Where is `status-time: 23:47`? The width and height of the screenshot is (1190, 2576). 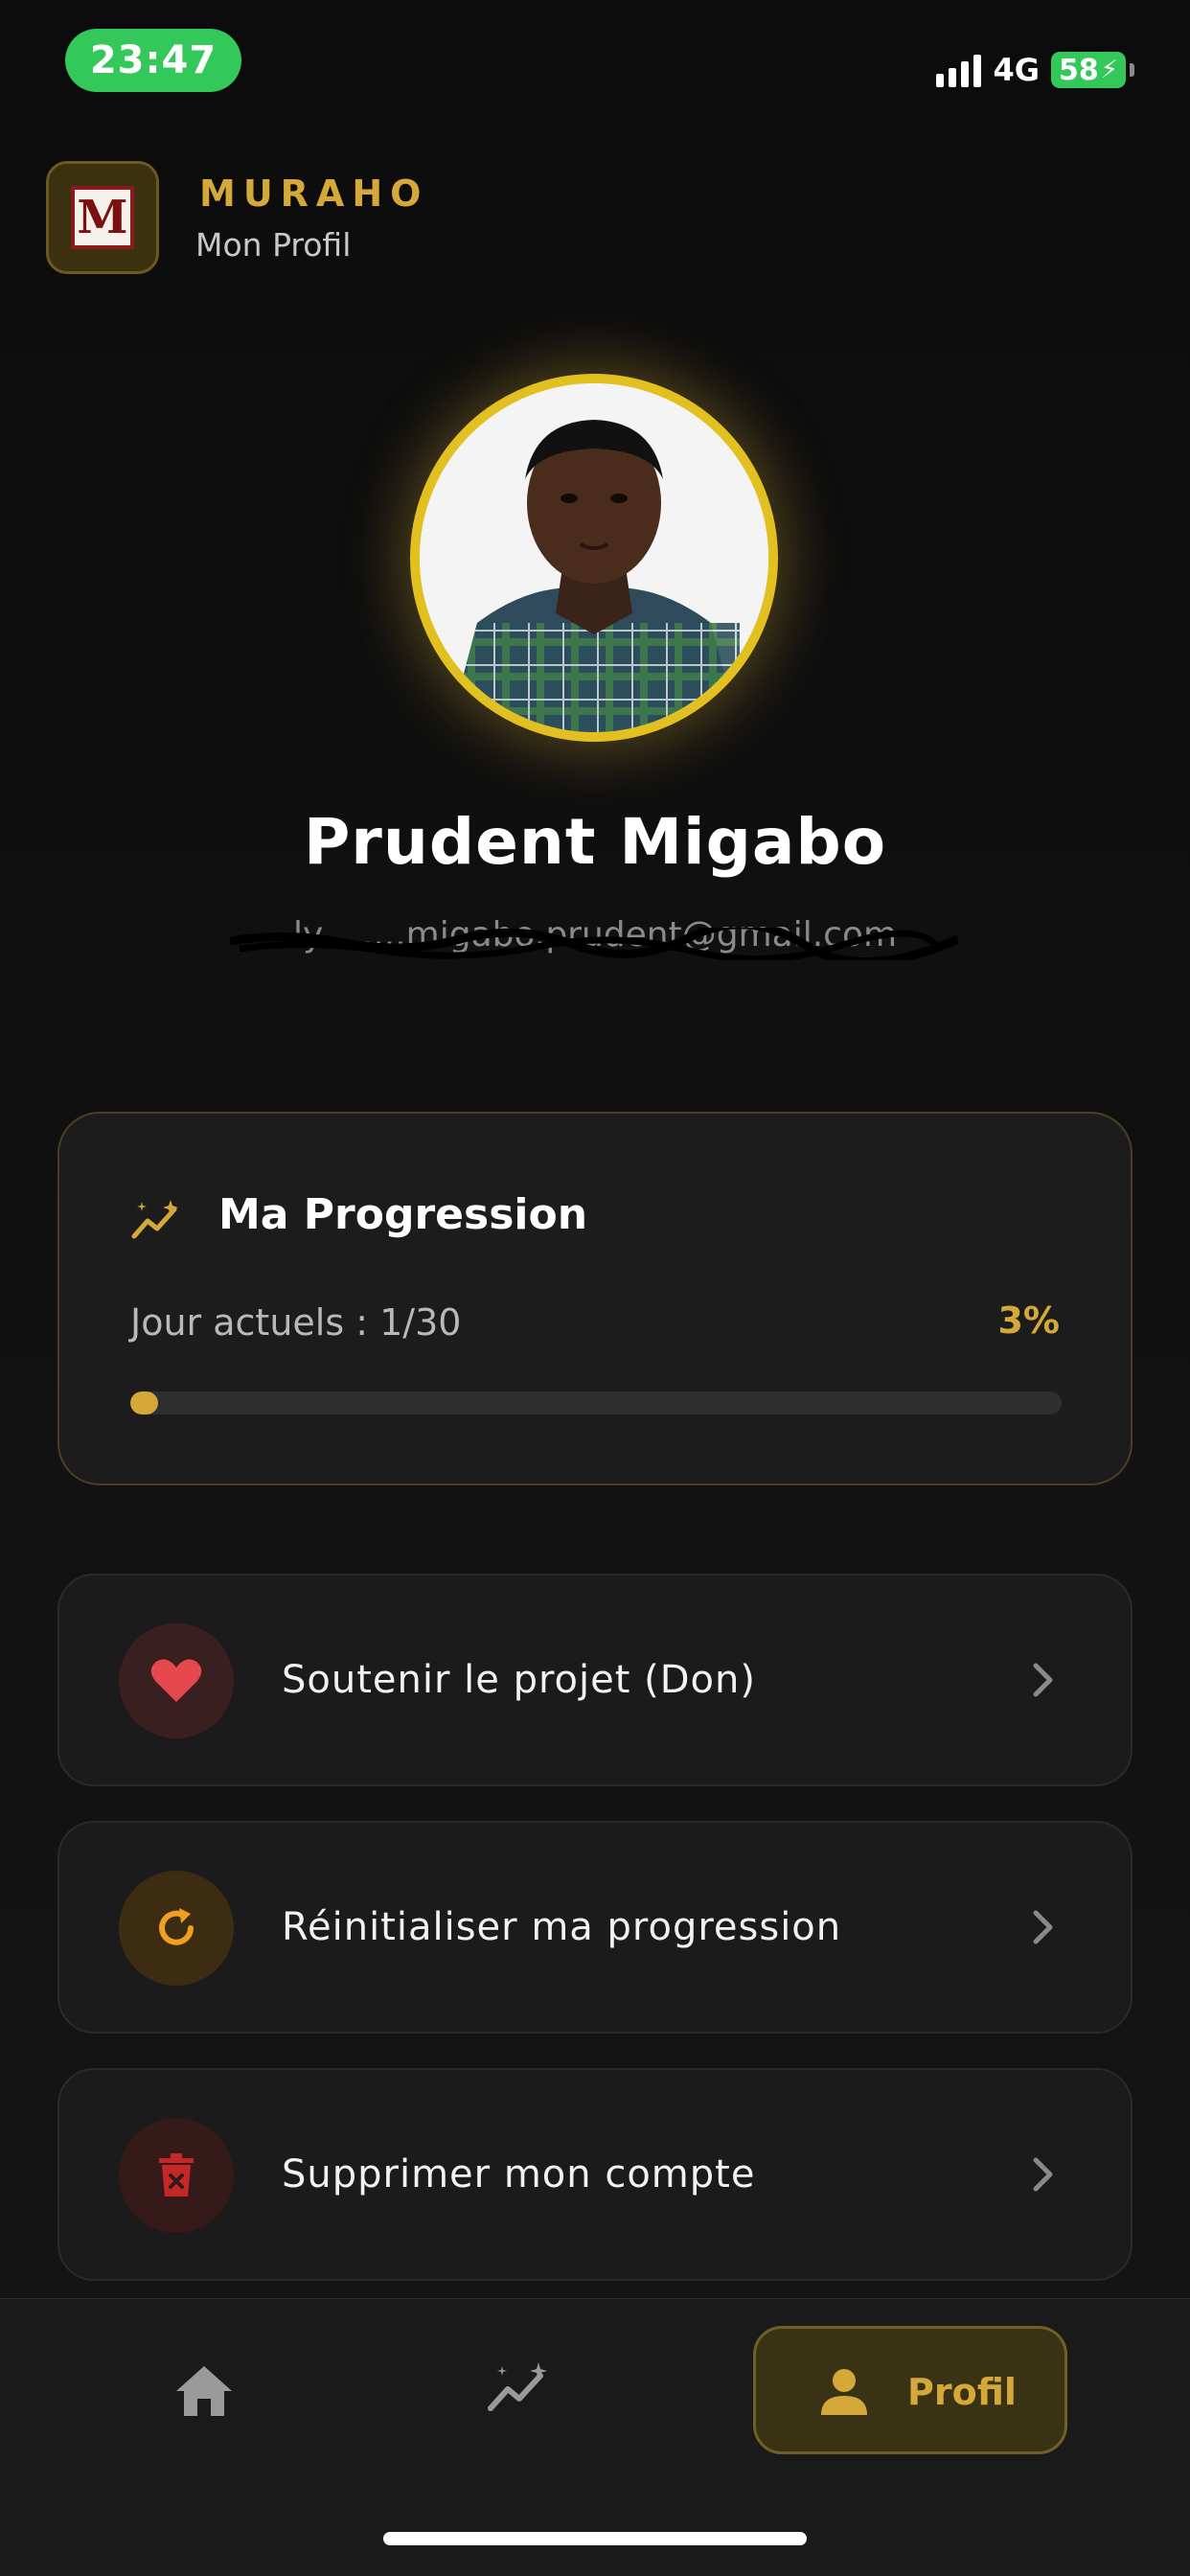 status-time: 23:47 is located at coordinates (153, 60).